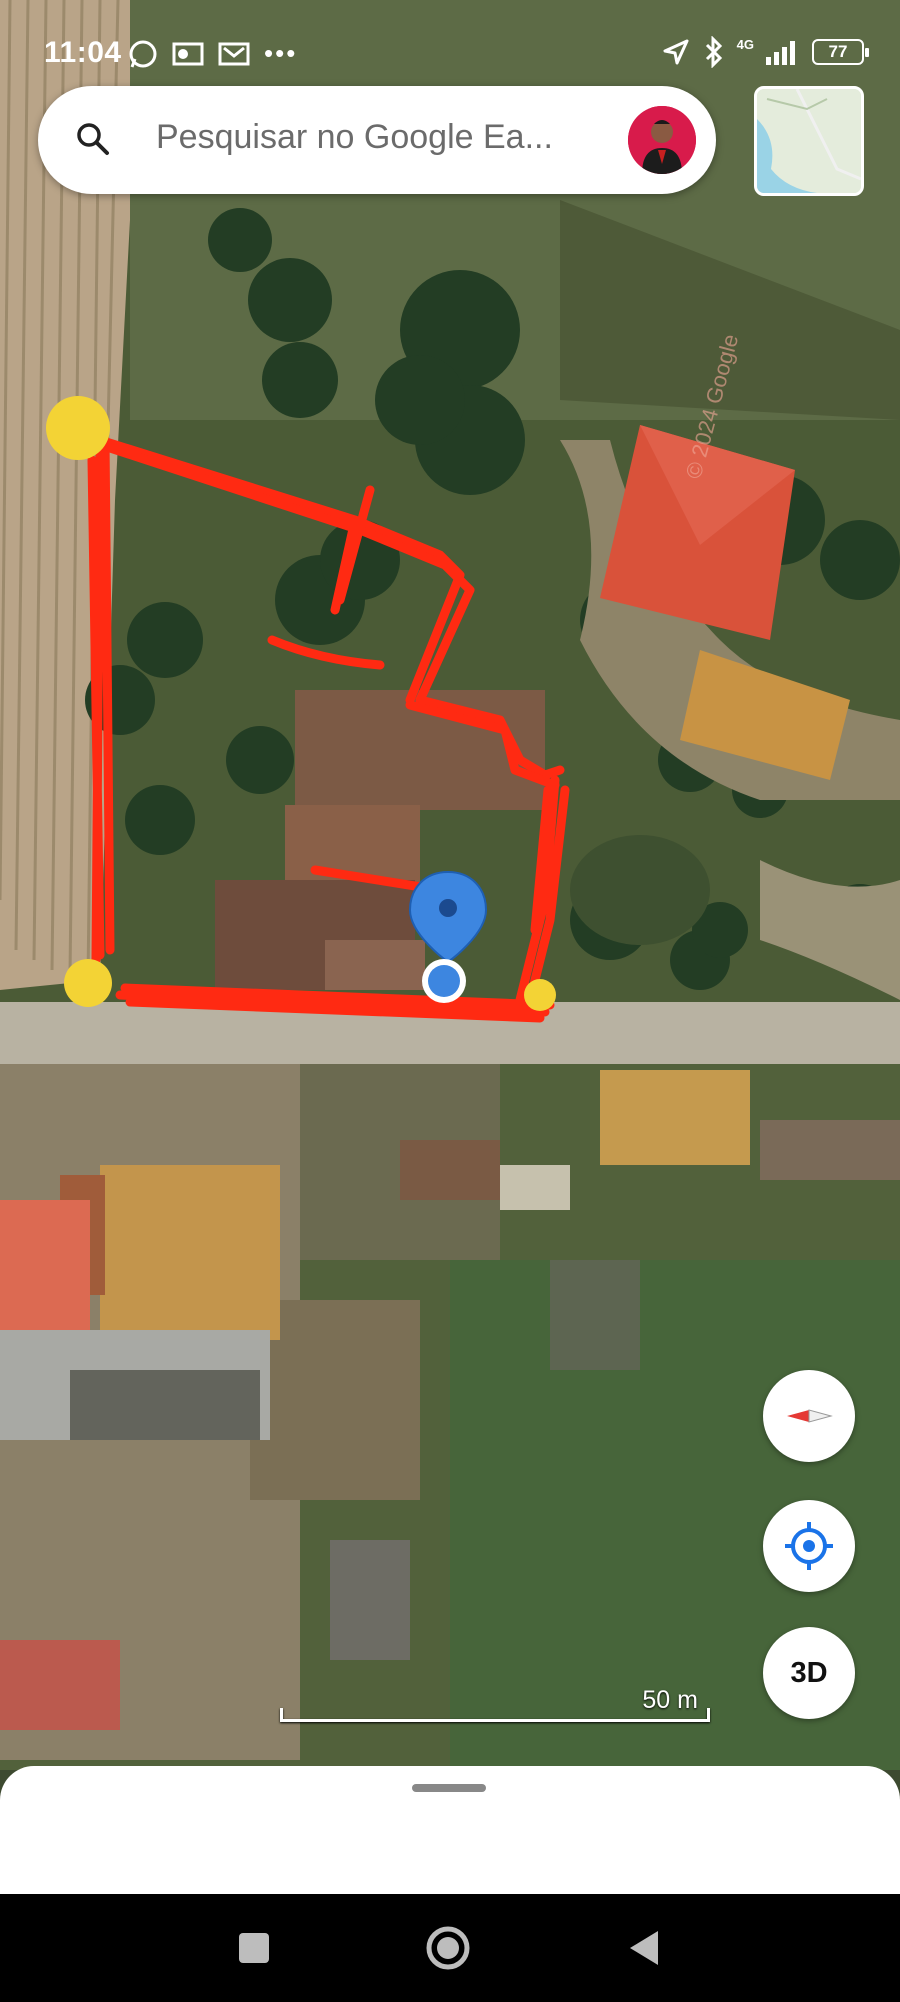 Image resolution: width=900 pixels, height=2002 pixels. I want to click on minimap-layers-button, so click(809, 141).